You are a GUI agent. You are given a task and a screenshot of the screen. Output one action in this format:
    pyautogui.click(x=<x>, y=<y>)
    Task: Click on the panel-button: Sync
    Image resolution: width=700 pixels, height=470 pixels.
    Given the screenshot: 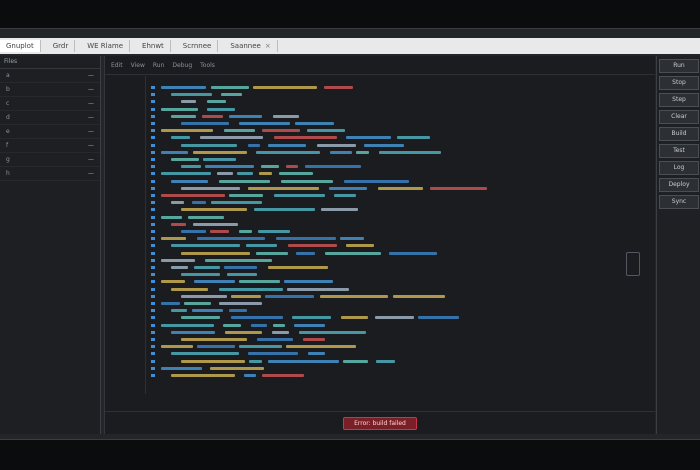 What is the action you would take?
    pyautogui.click(x=679, y=202)
    